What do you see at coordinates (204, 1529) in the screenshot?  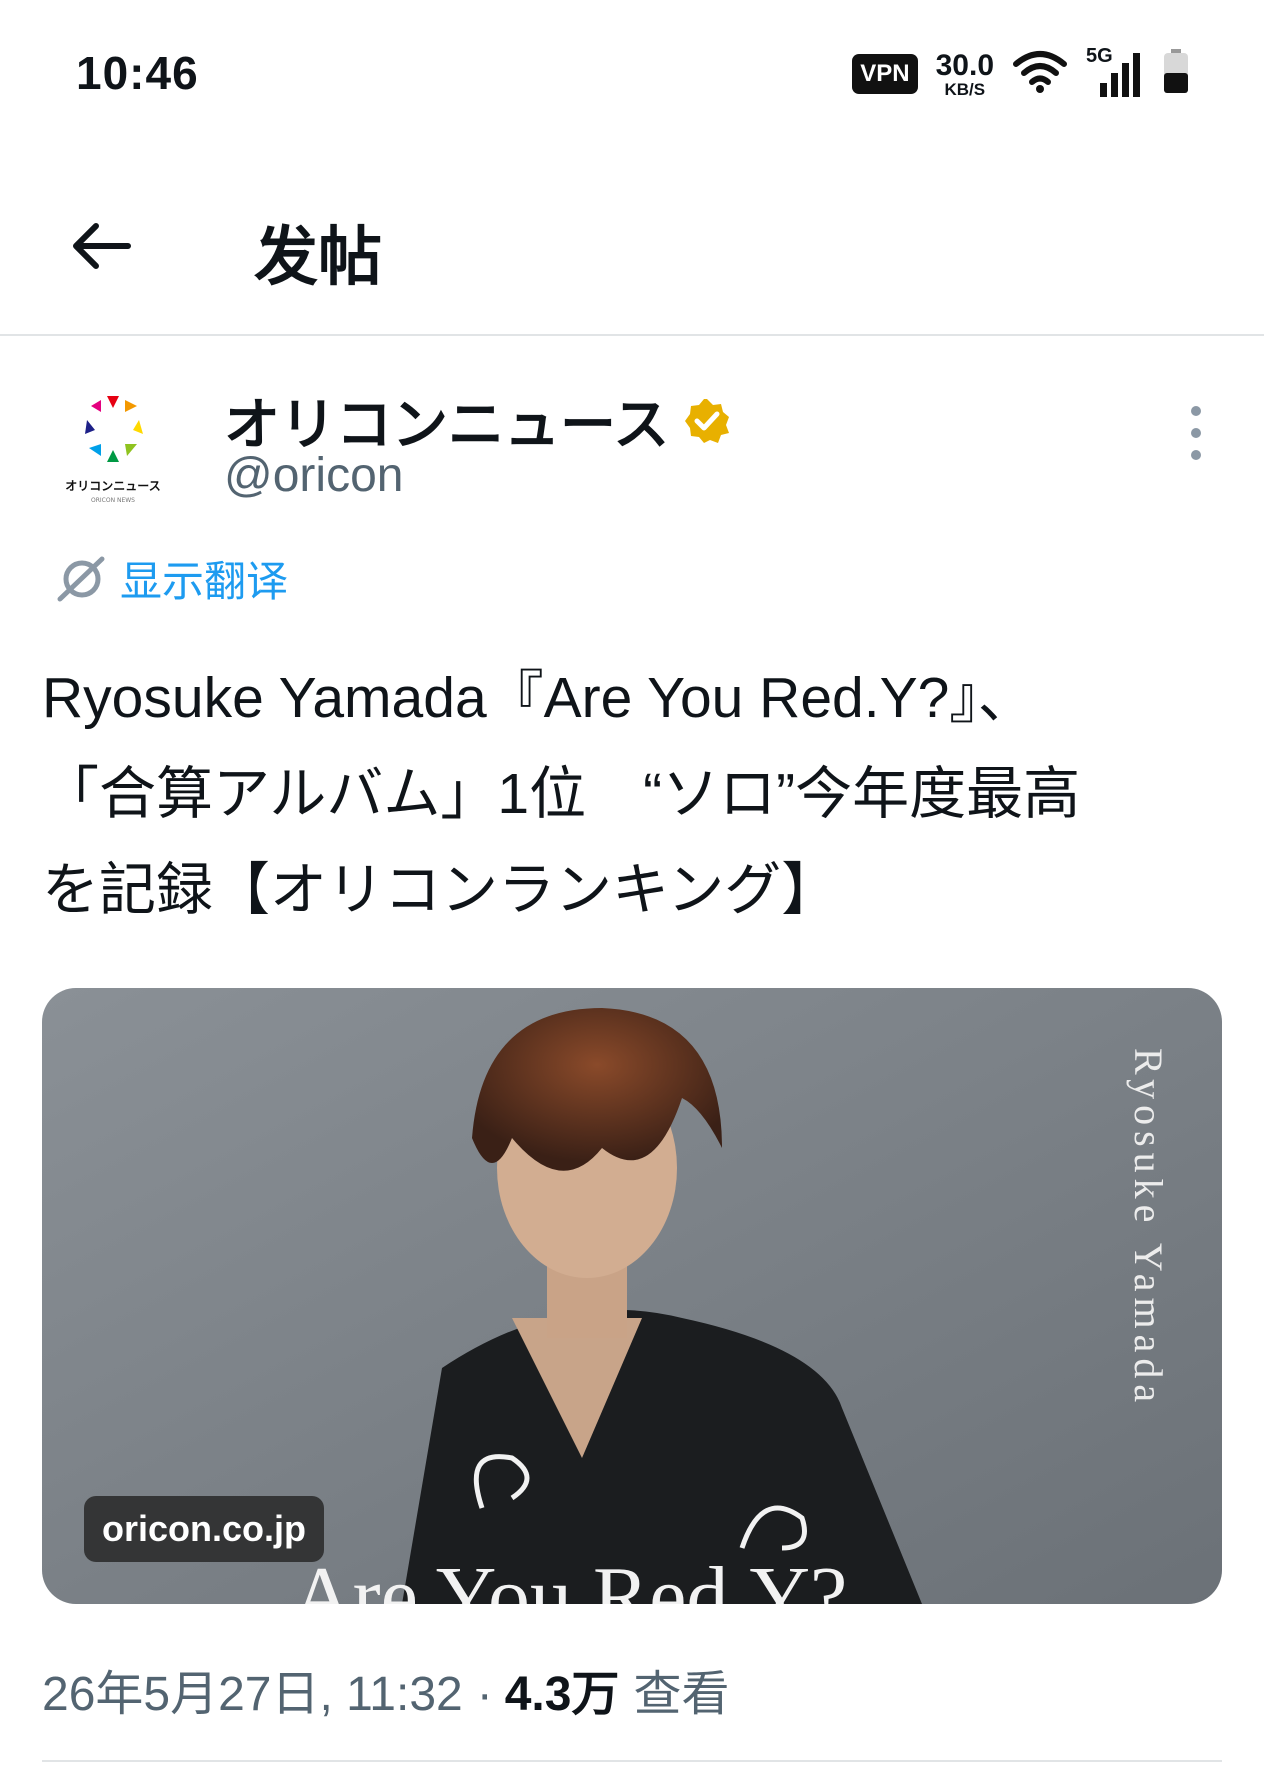 I see `link-domain-chip: oricon.co.jp` at bounding box center [204, 1529].